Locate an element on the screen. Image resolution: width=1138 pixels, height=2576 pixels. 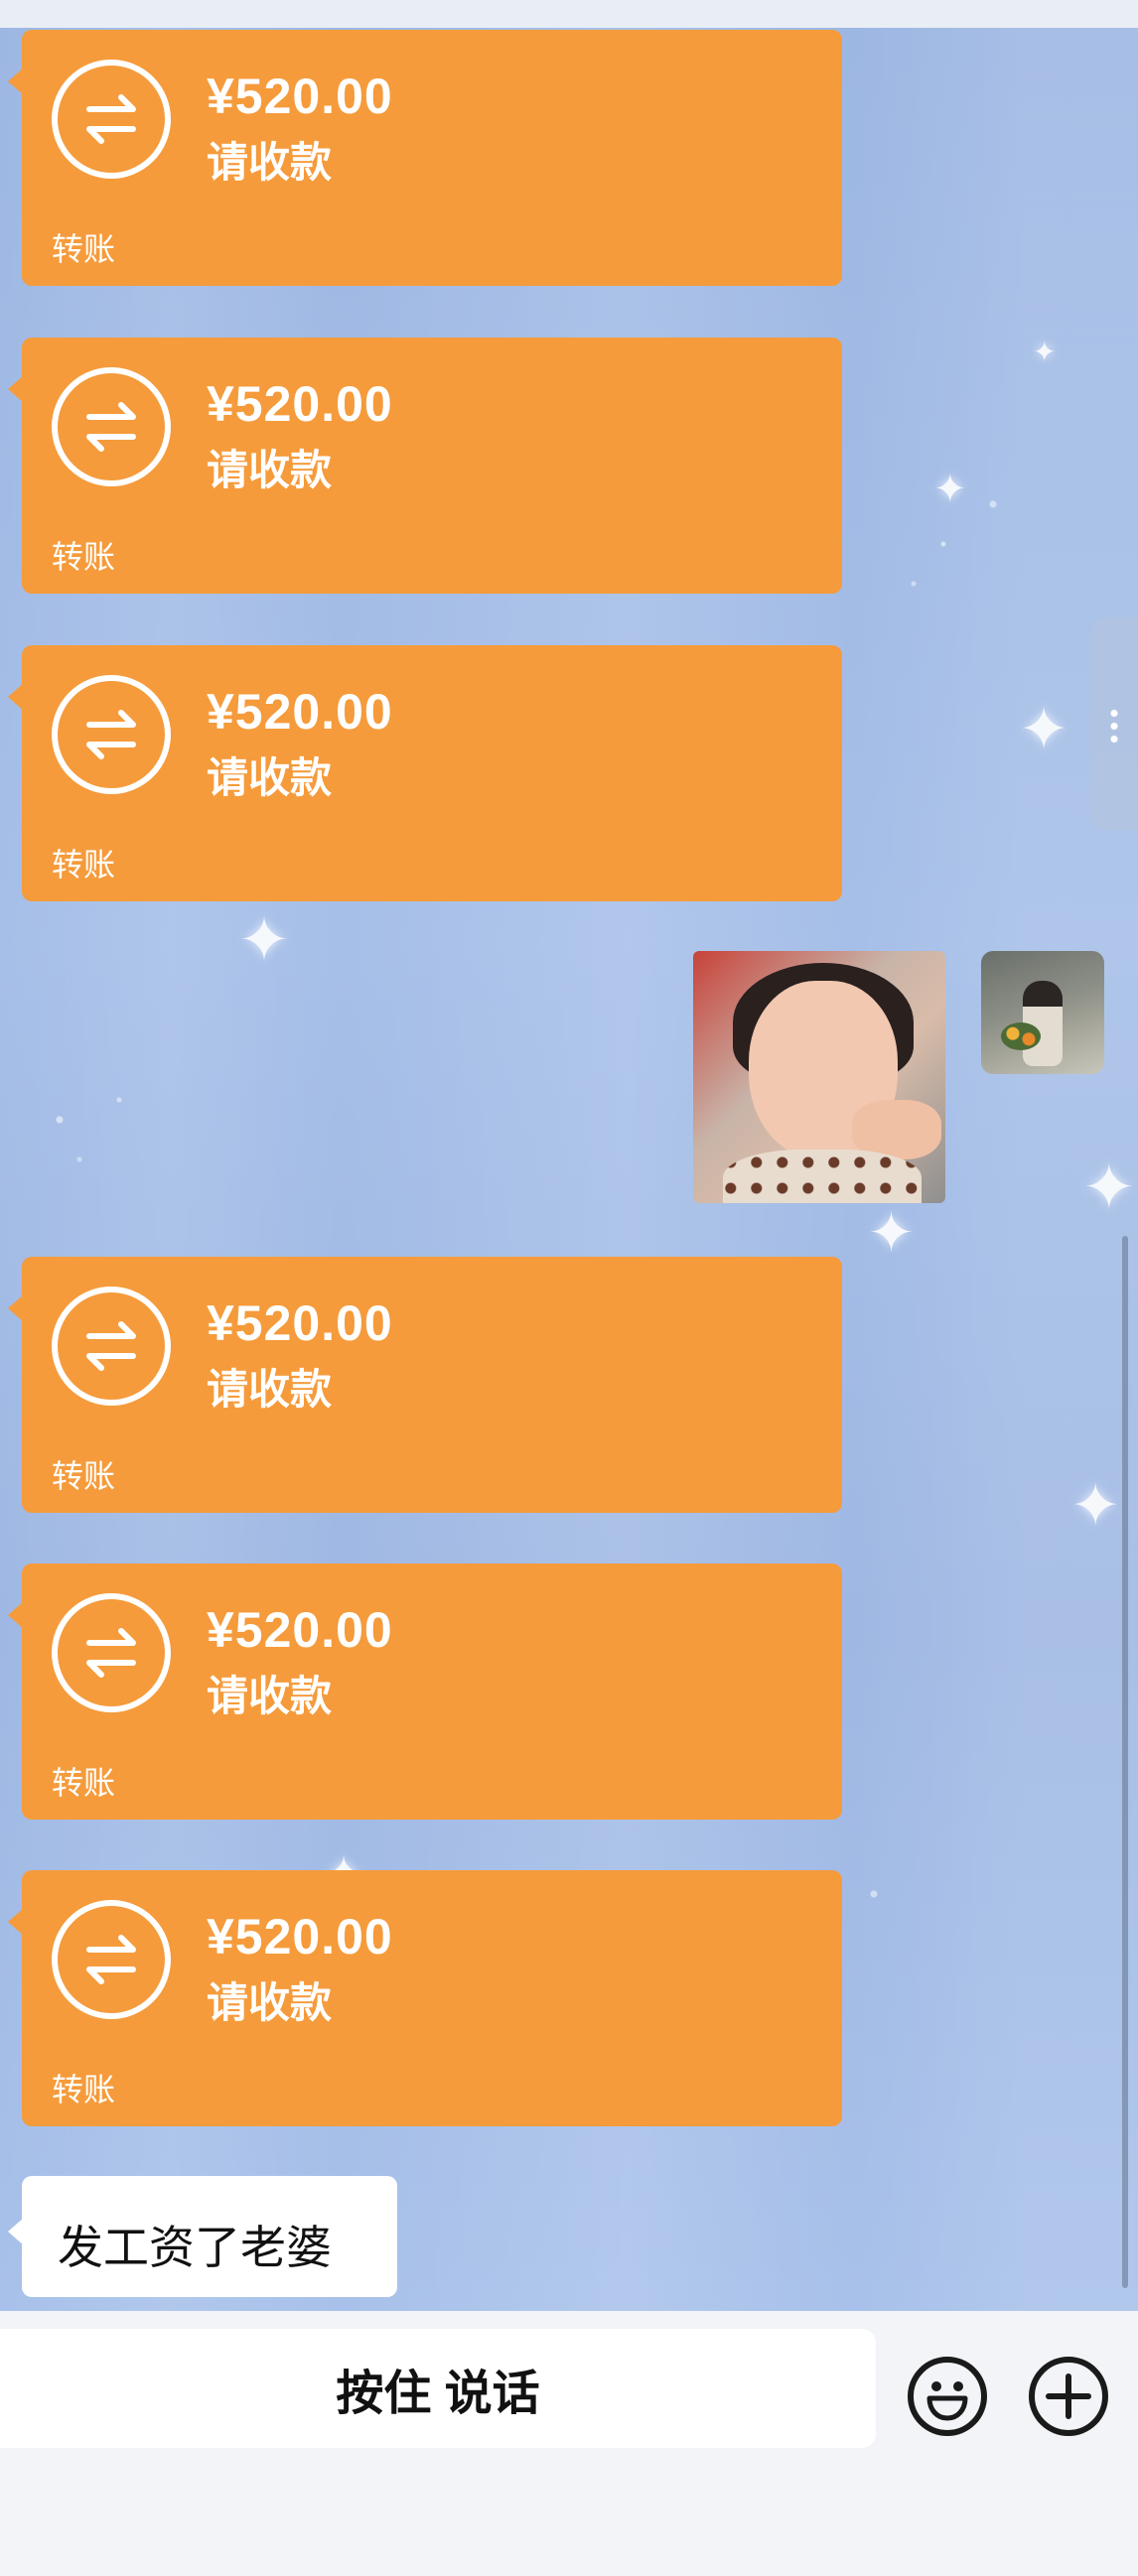
text-message: 发工资了老婆 is located at coordinates (202, 2236).